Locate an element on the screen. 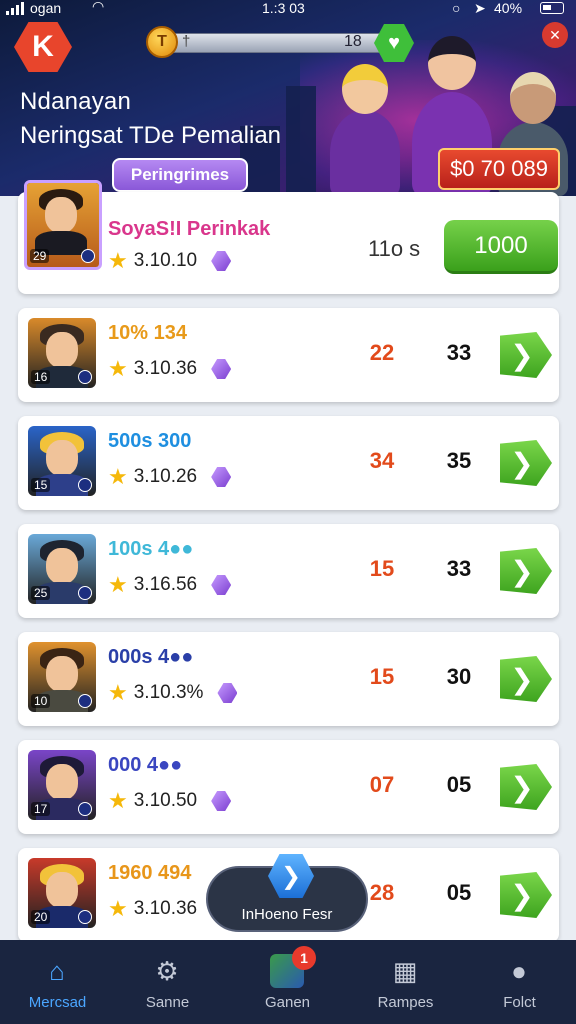 The width and height of the screenshot is (576, 1024). avatar: 16 is located at coordinates (62, 353).